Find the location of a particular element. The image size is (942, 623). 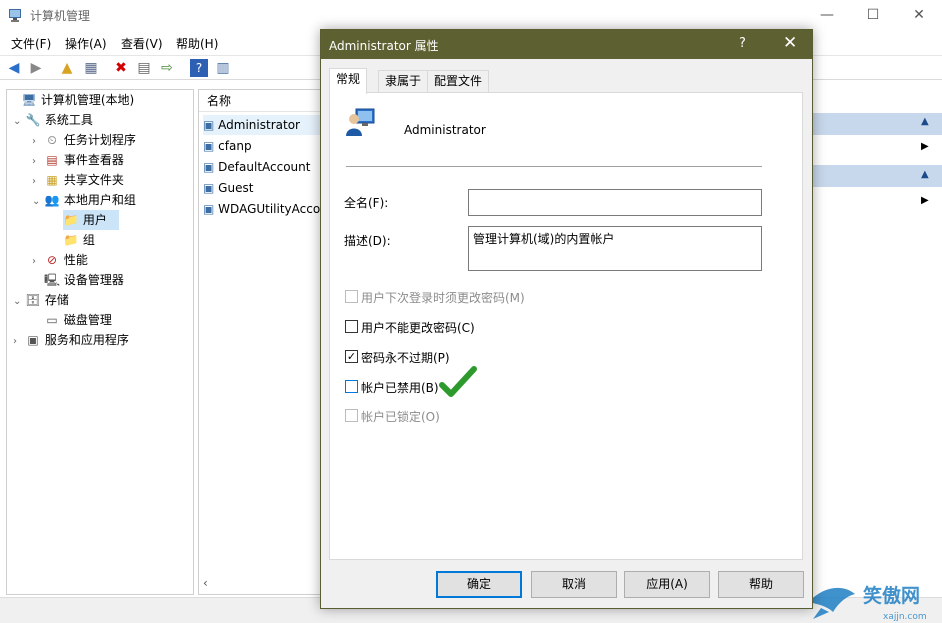

cancel-button: 取消 is located at coordinates (574, 584).